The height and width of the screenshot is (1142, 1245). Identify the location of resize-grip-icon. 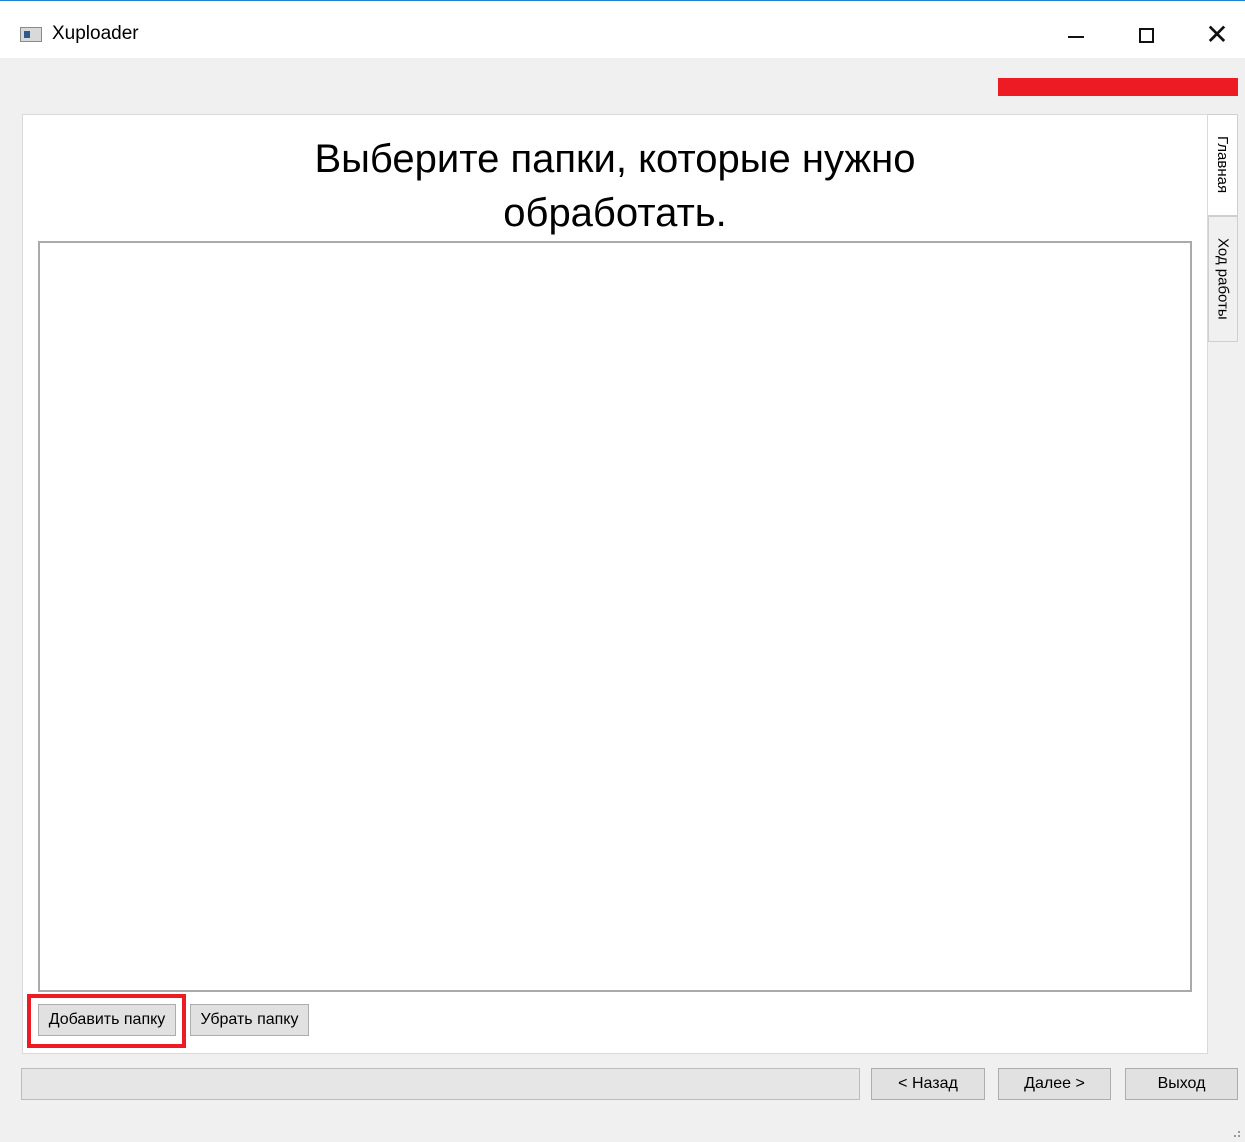
(1237, 1134).